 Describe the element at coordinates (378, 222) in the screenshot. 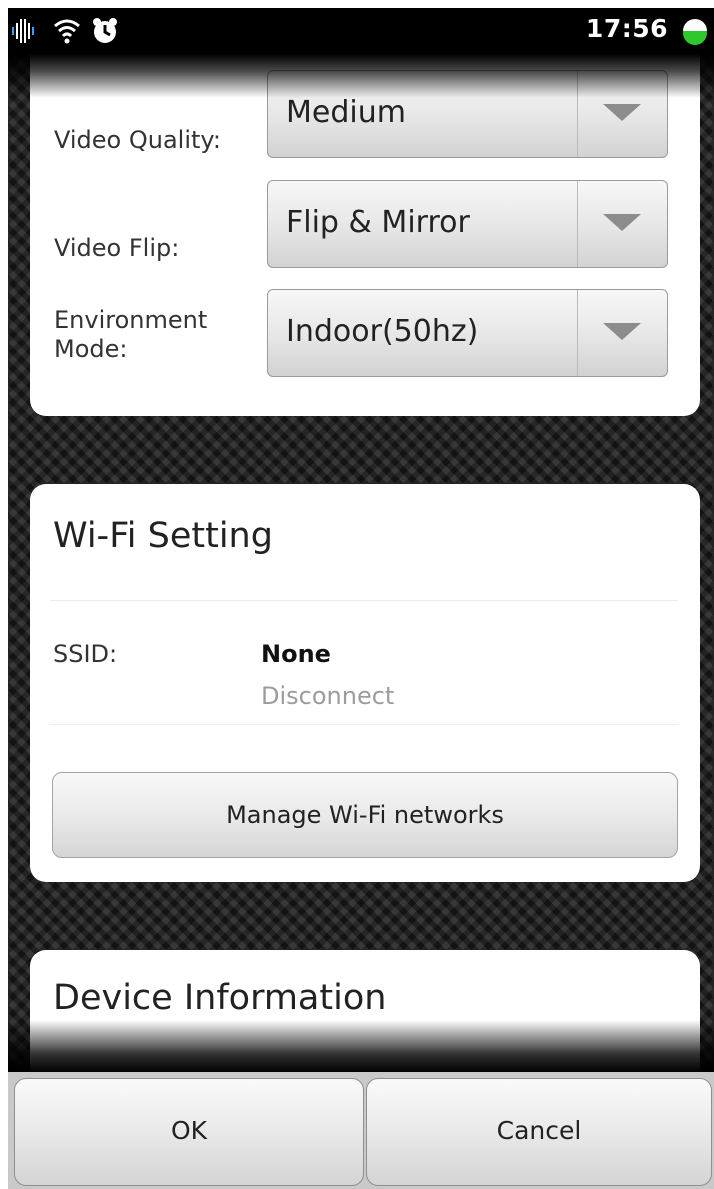

I see `video-flip-value: Flip & Mirror` at that location.